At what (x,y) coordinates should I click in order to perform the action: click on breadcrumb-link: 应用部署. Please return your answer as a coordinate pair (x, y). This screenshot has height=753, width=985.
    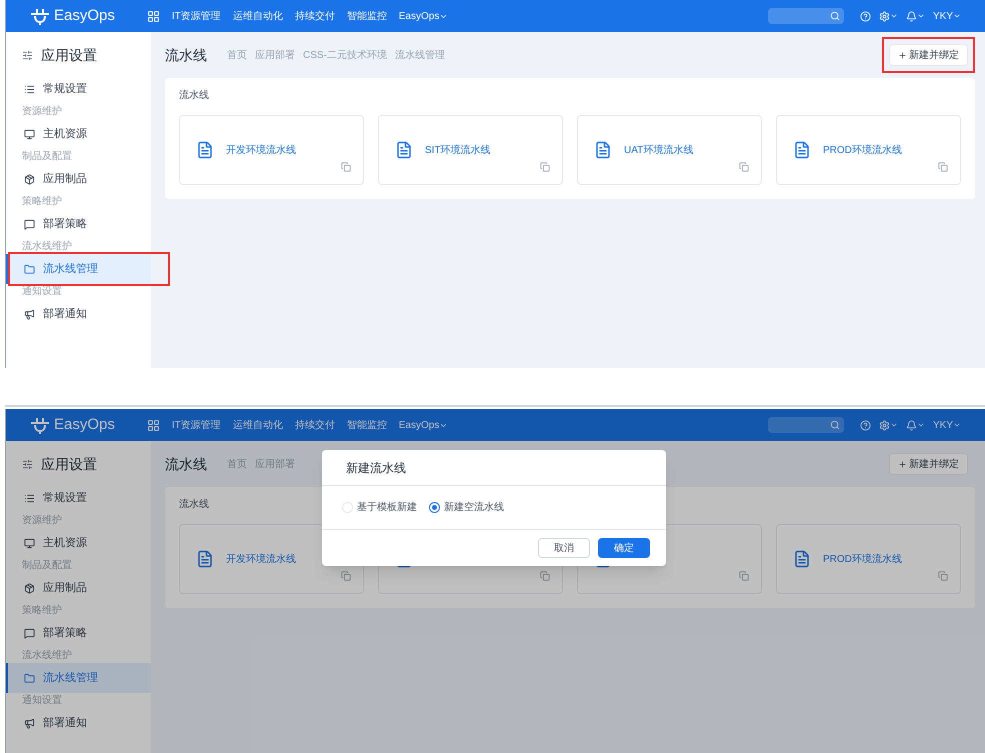
    Looking at the image, I should click on (275, 55).